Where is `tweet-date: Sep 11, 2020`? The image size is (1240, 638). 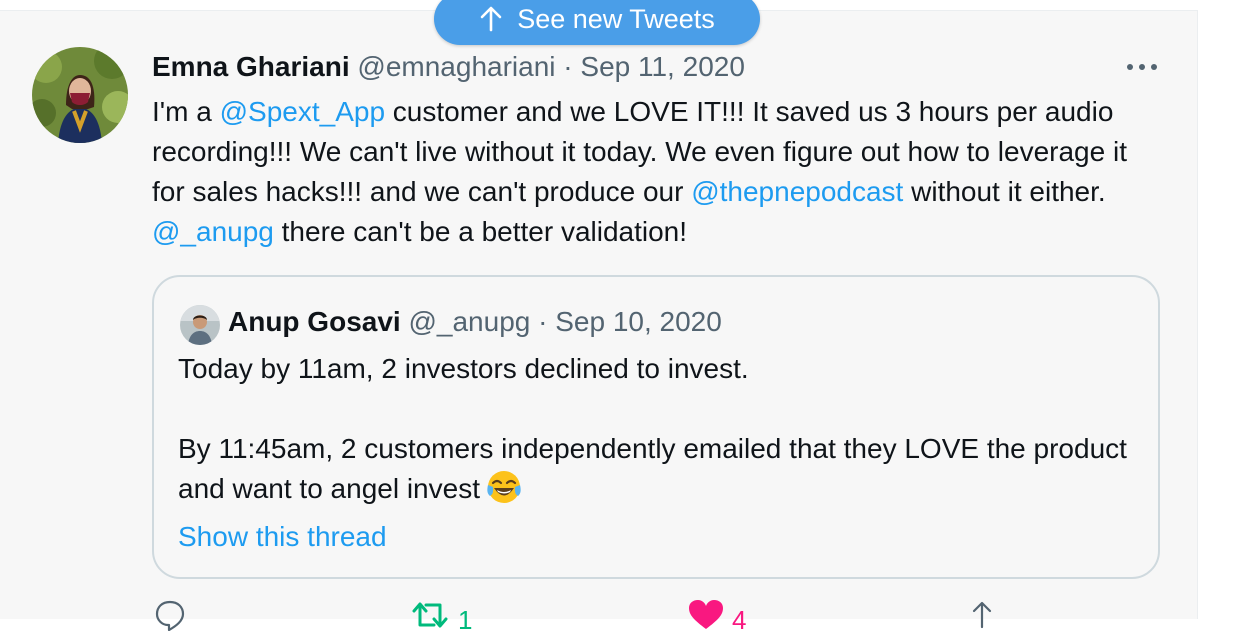
tweet-date: Sep 11, 2020 is located at coordinates (662, 66).